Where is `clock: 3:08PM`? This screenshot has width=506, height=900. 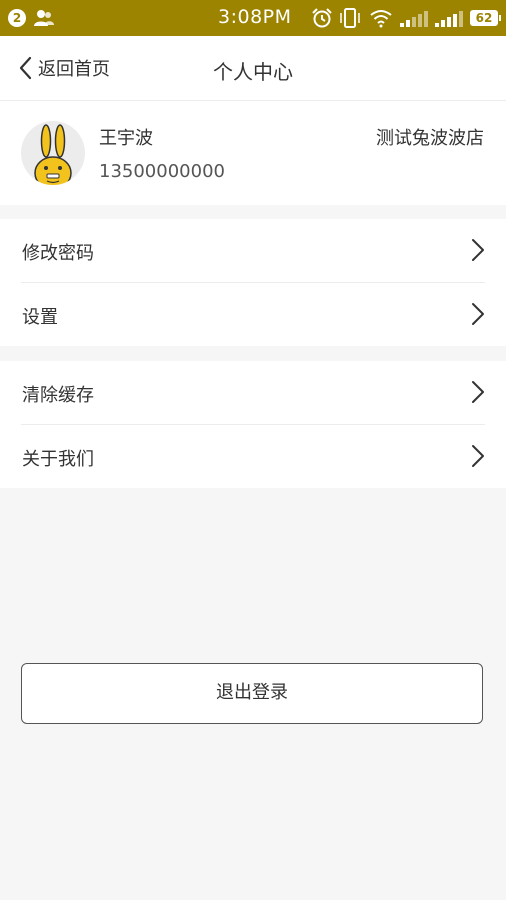
clock: 3:08PM is located at coordinates (255, 17).